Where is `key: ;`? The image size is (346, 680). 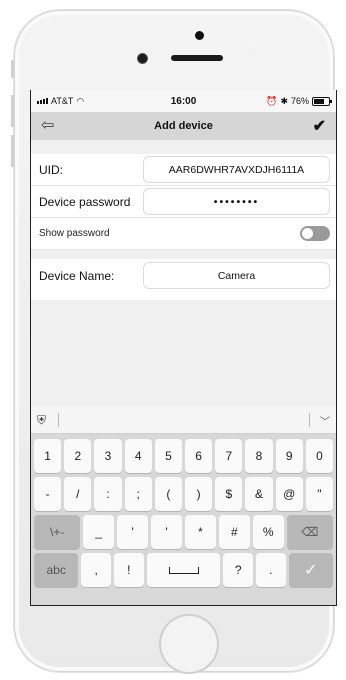
key: ; is located at coordinates (138, 494).